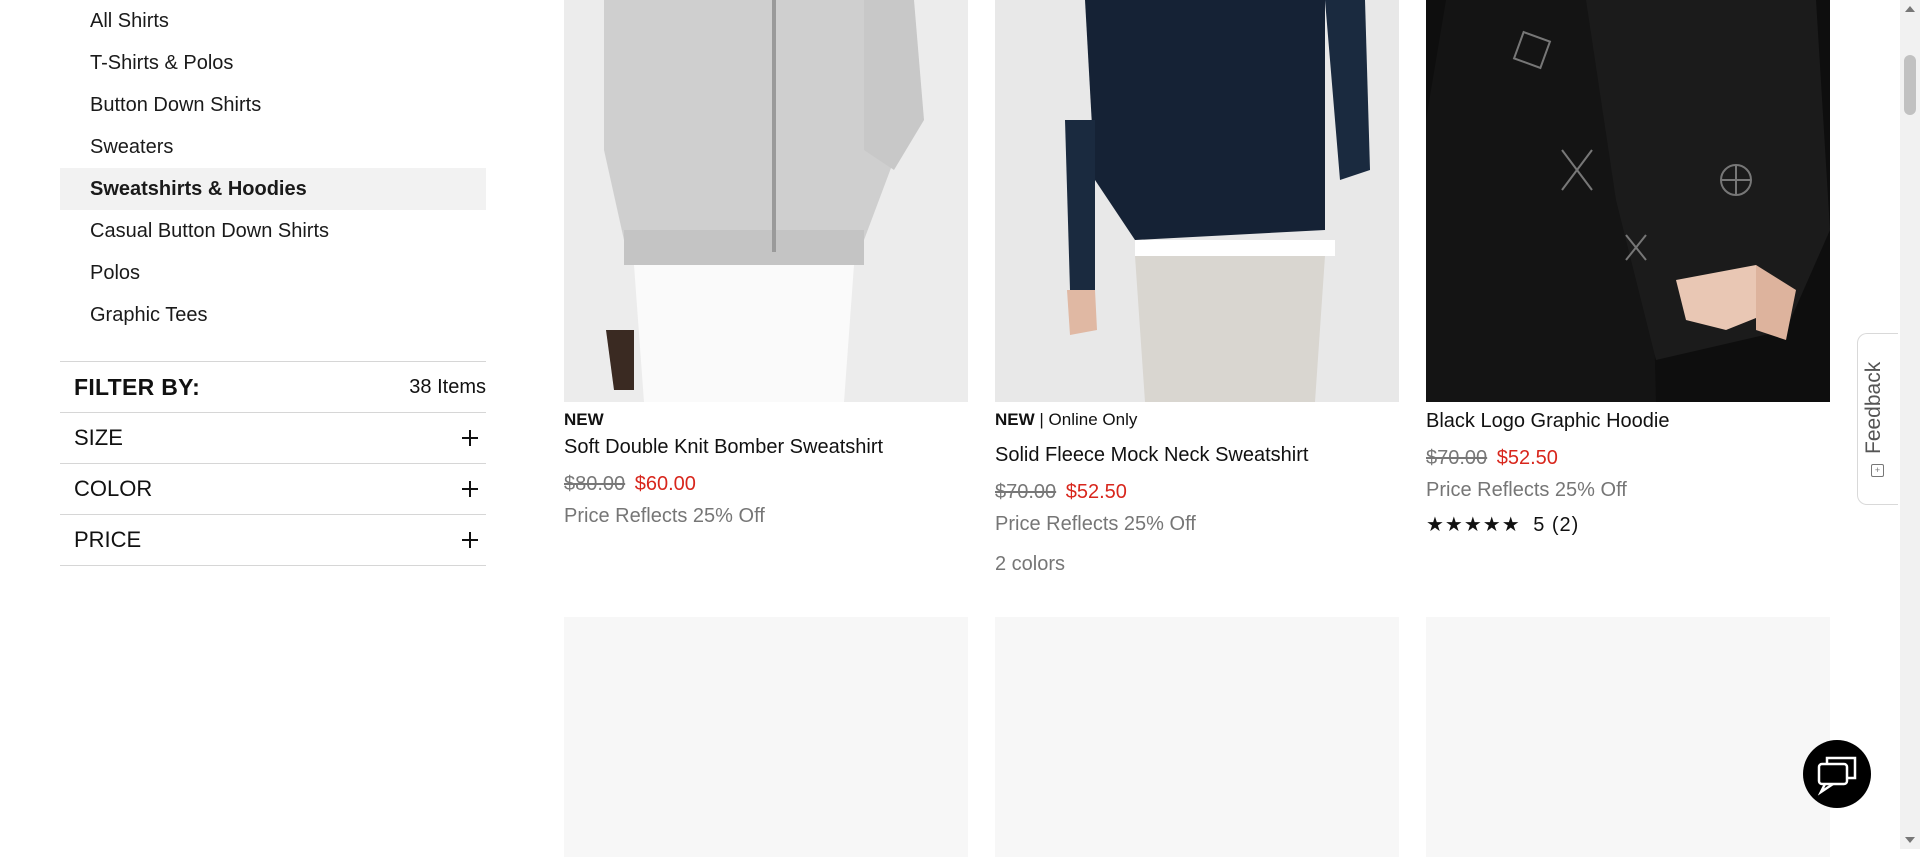  What do you see at coordinates (766, 484) in the screenshot?
I see `product-prices: $80.00 $60.00` at bounding box center [766, 484].